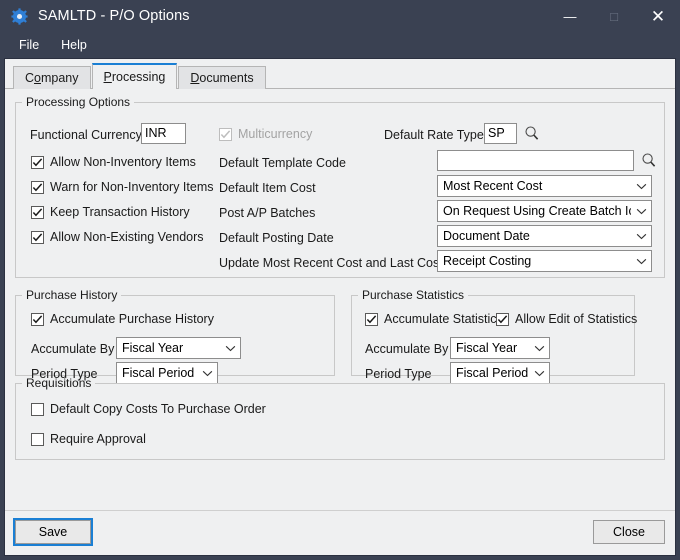 This screenshot has height=560, width=680. I want to click on maximize-button: □, so click(614, 16).